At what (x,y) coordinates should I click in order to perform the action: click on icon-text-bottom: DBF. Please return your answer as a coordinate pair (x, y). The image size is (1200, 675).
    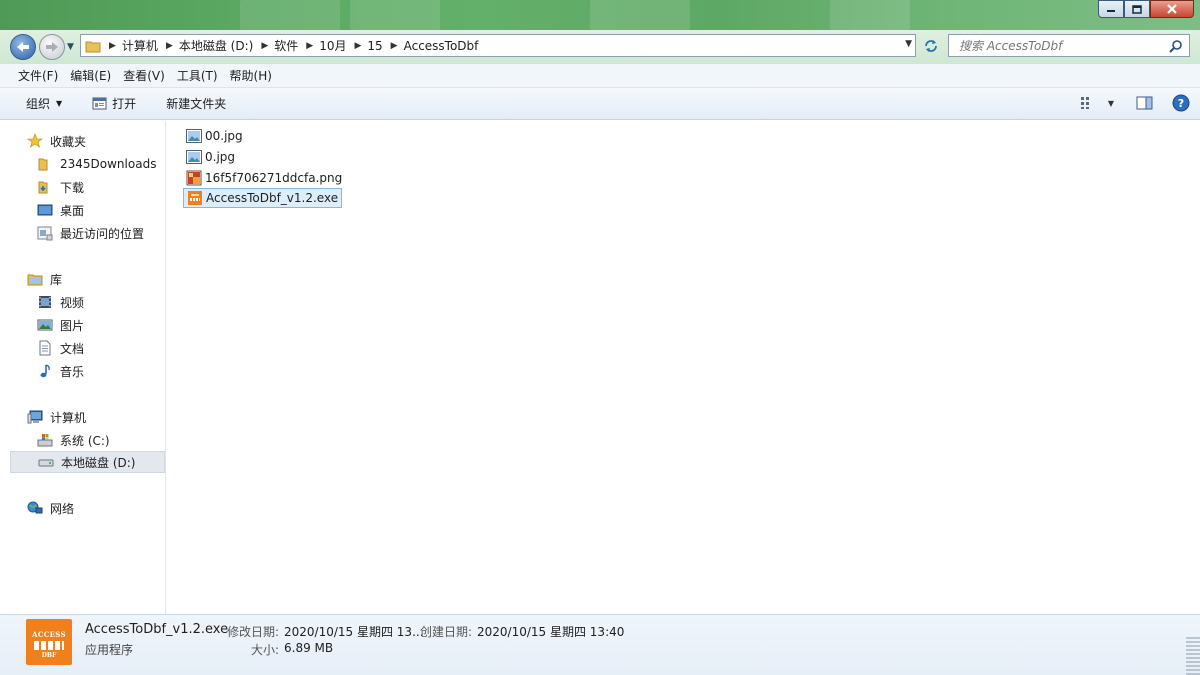
    Looking at the image, I should click on (49, 655).